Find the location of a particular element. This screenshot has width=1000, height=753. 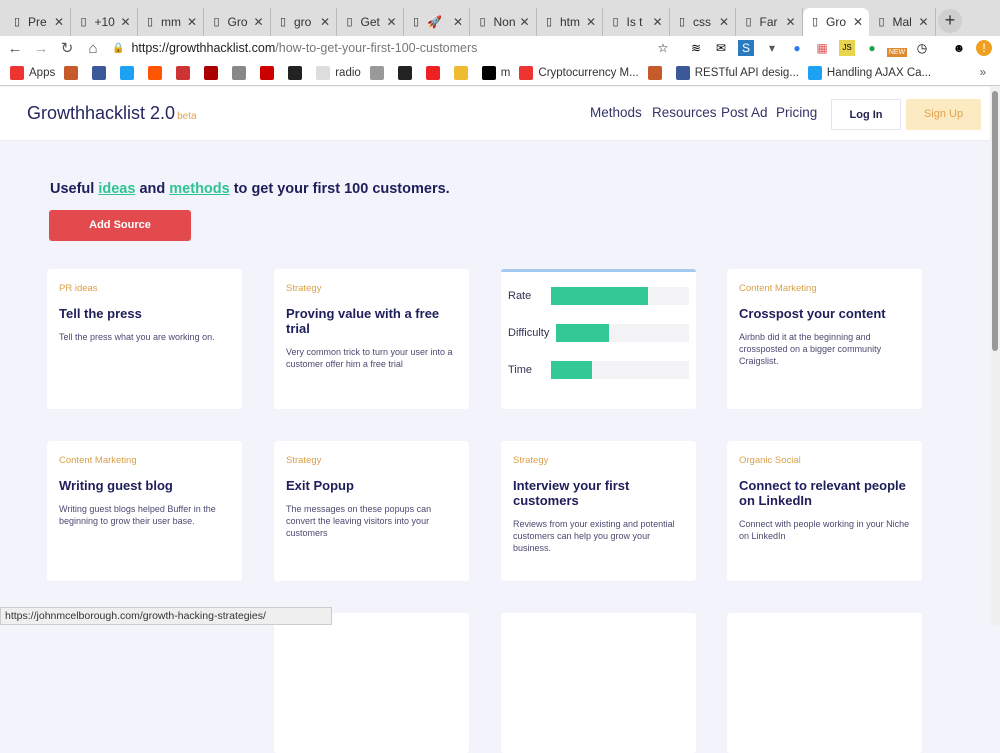

stat-label: Difficulty is located at coordinates (529, 333).